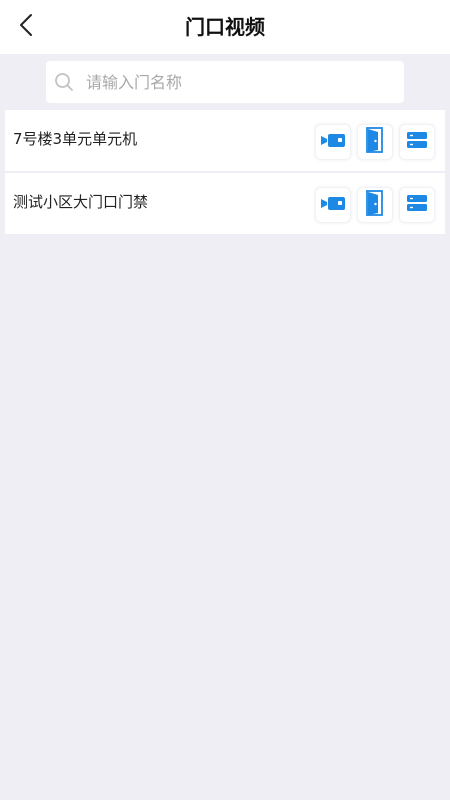 Image resolution: width=450 pixels, height=800 pixels. I want to click on chevron-left-icon, so click(26, 27).